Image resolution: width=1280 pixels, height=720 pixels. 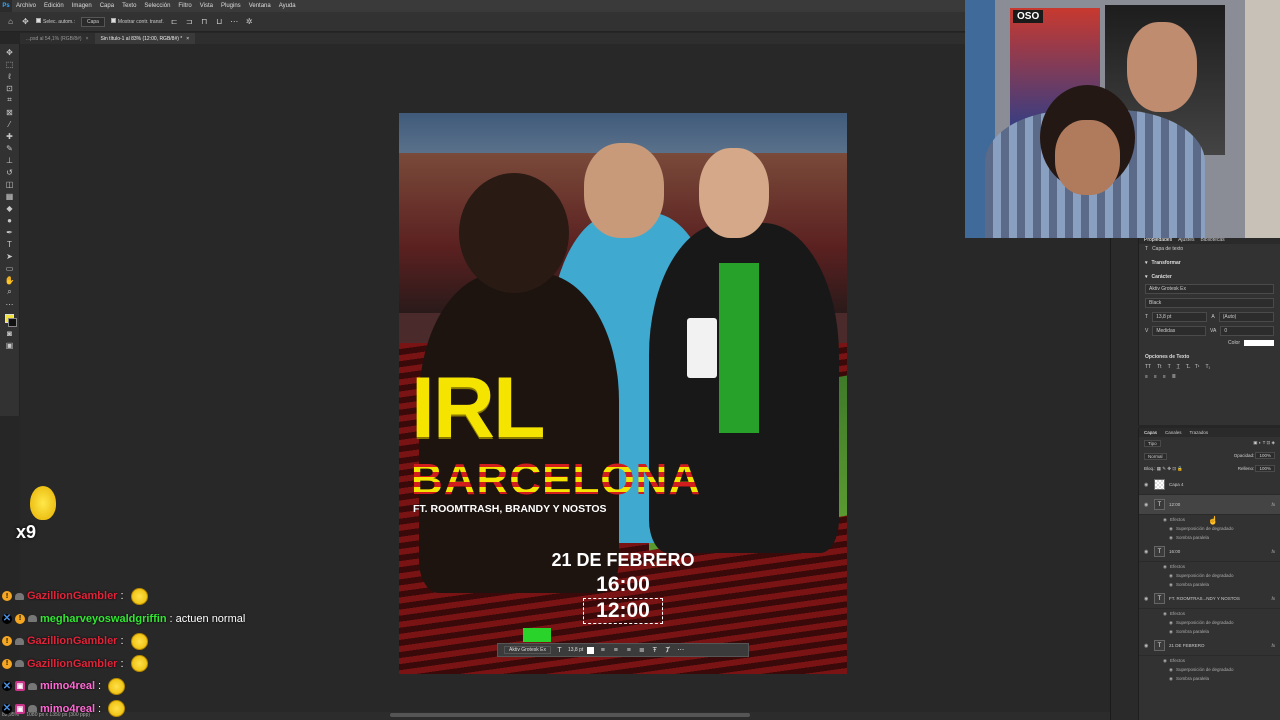 What do you see at coordinates (570, 715) in the screenshot?
I see `horizontal-scrollbar` at bounding box center [570, 715].